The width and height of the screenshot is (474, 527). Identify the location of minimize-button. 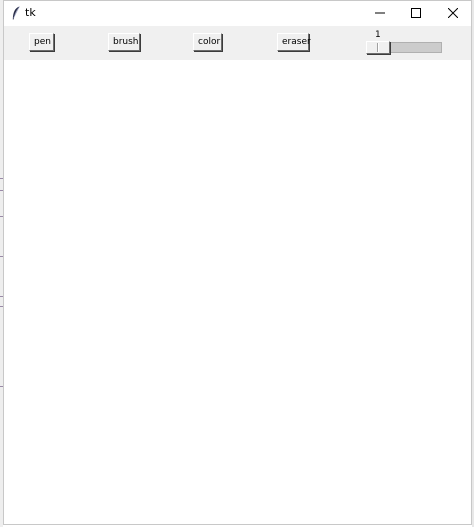
(380, 13).